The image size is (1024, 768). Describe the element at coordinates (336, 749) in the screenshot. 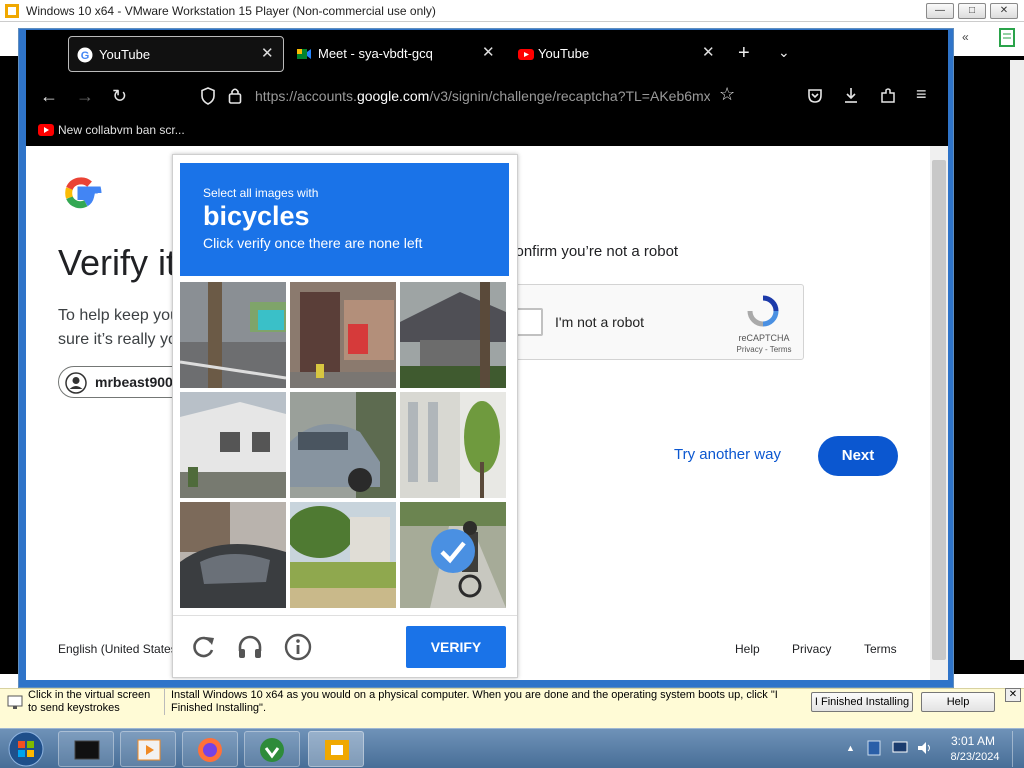

I see `taskbar-vmware` at that location.